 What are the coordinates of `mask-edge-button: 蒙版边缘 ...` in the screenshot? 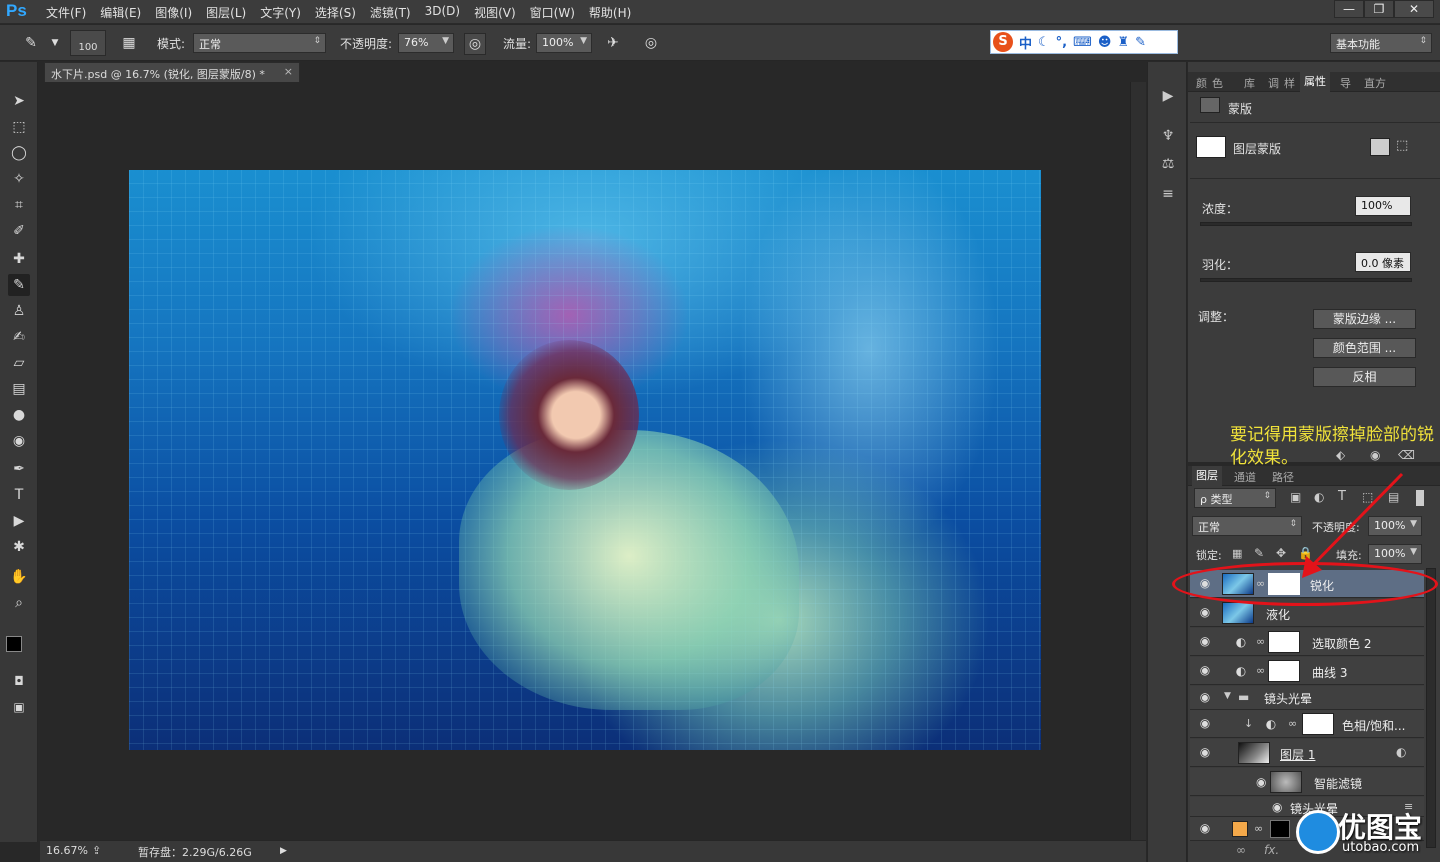 It's located at (1364, 319).